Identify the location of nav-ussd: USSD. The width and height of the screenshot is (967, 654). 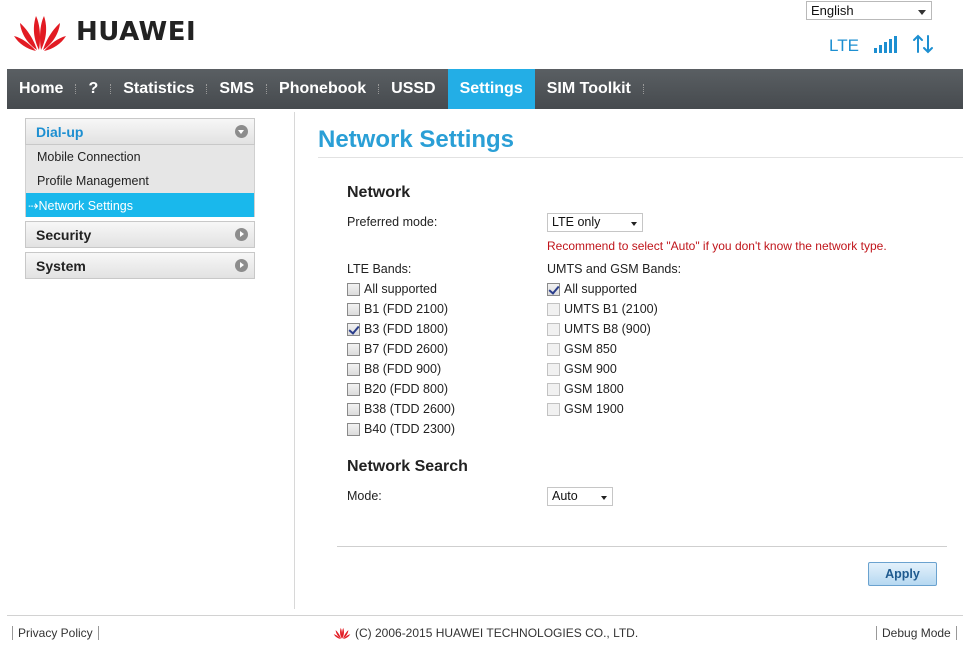
(413, 89).